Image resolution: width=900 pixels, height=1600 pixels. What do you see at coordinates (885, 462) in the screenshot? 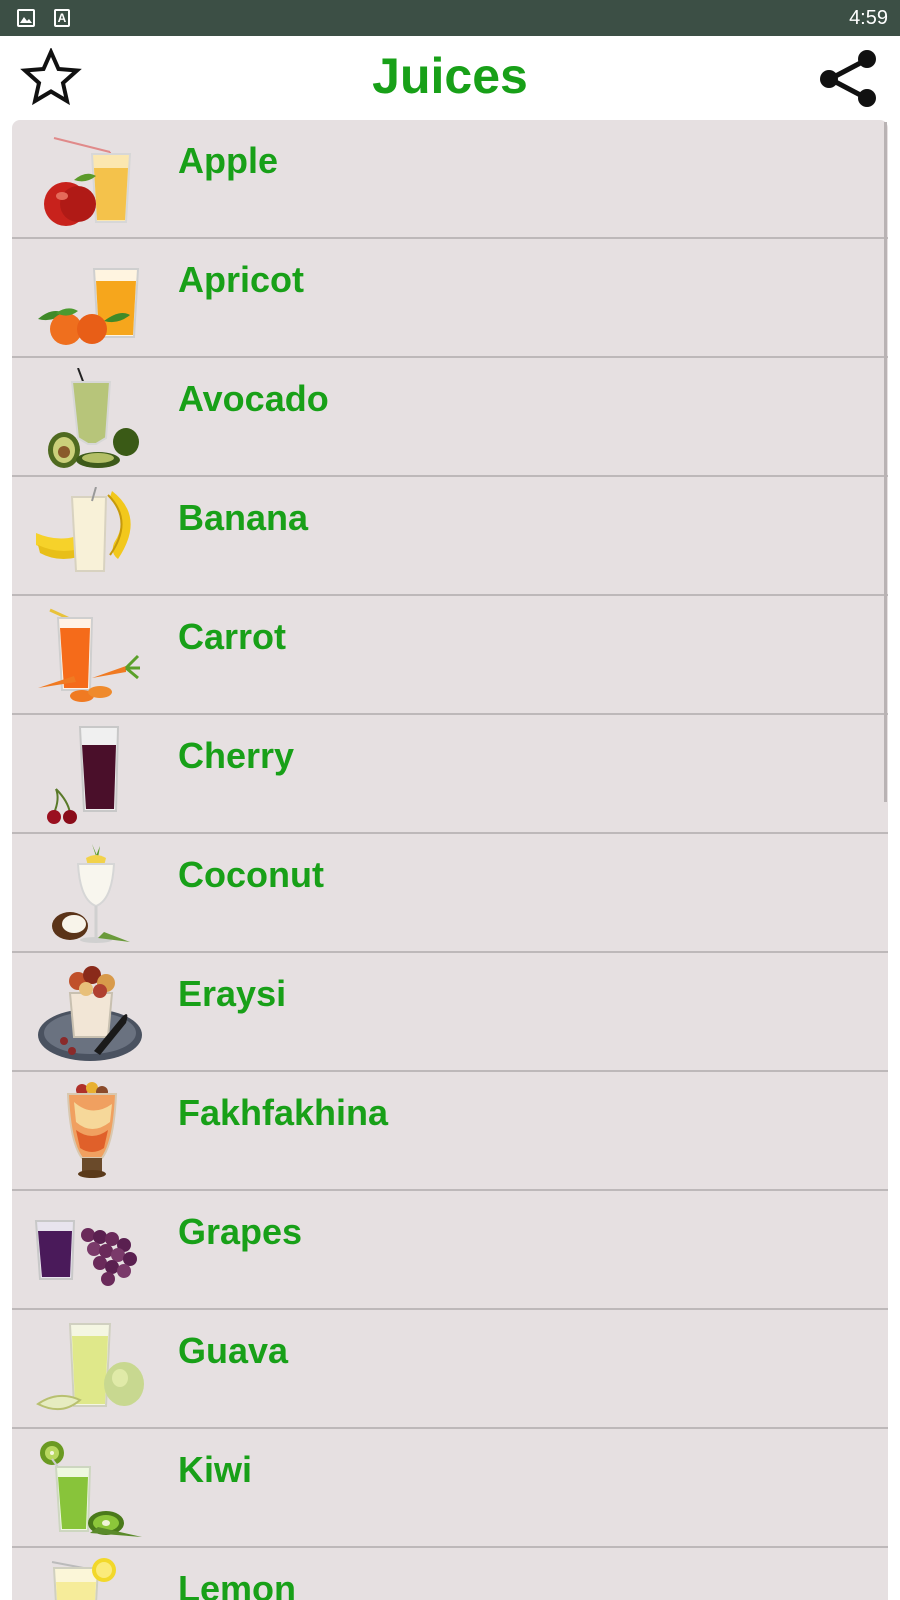
I see `list-scrollbar` at bounding box center [885, 462].